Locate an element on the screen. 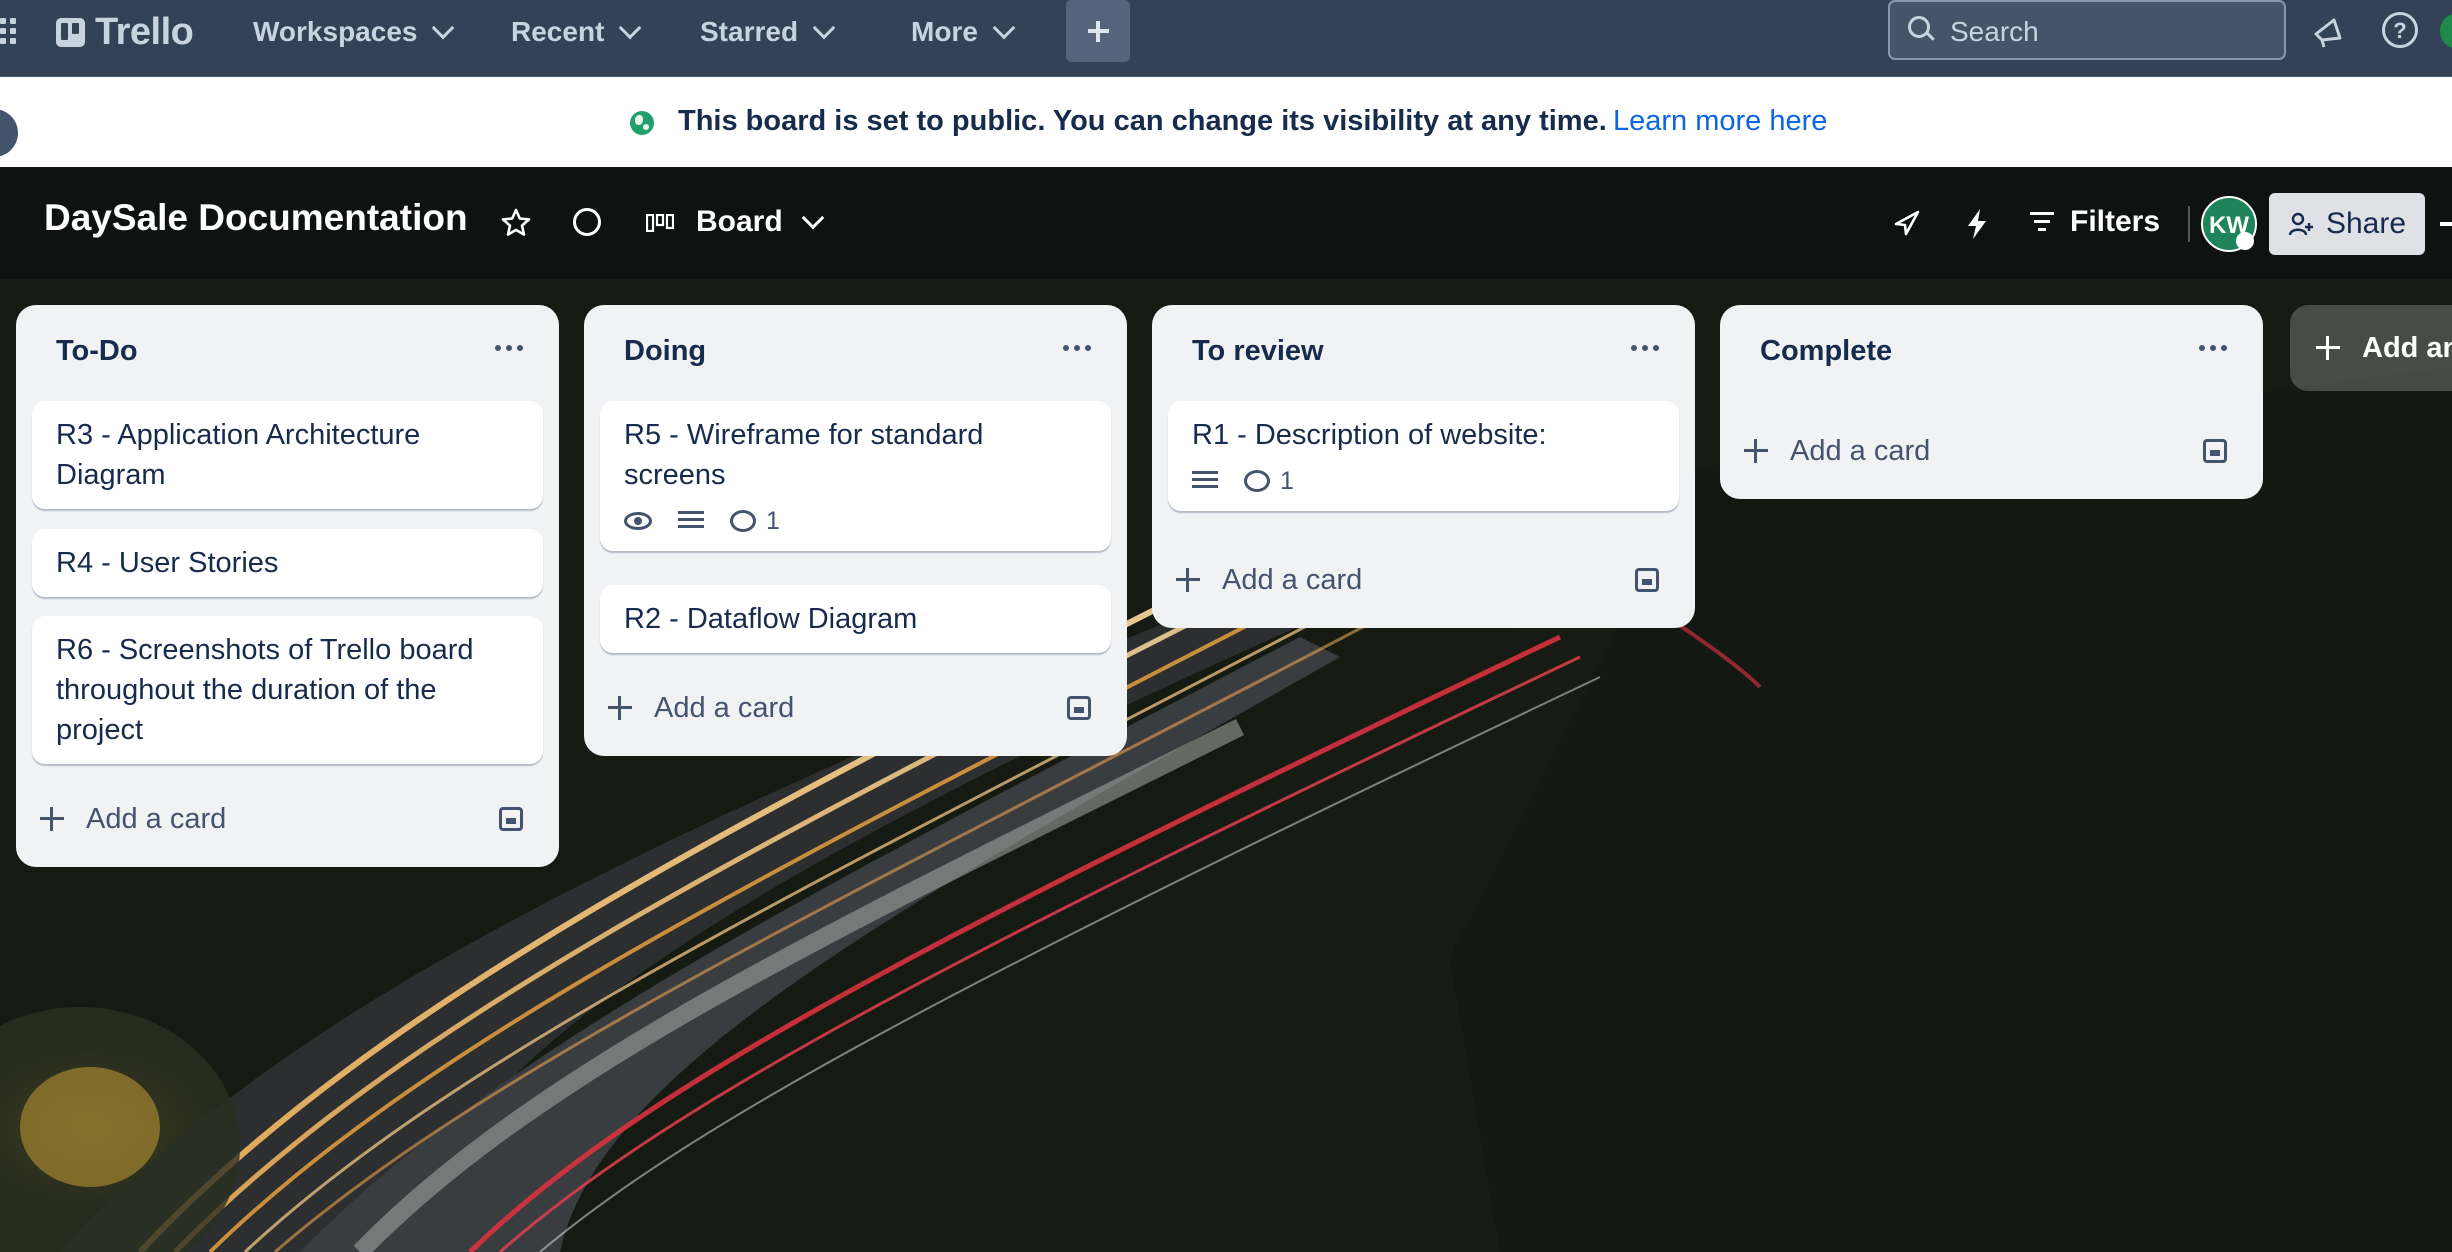  search-placeholder: Search is located at coordinates (1994, 31).